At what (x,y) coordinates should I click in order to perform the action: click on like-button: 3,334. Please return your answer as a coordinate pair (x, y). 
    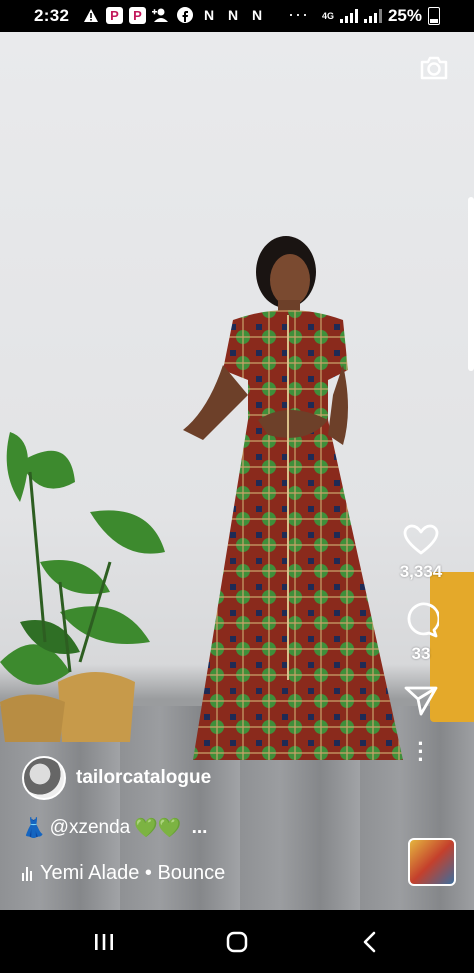
    Looking at the image, I should click on (421, 553).